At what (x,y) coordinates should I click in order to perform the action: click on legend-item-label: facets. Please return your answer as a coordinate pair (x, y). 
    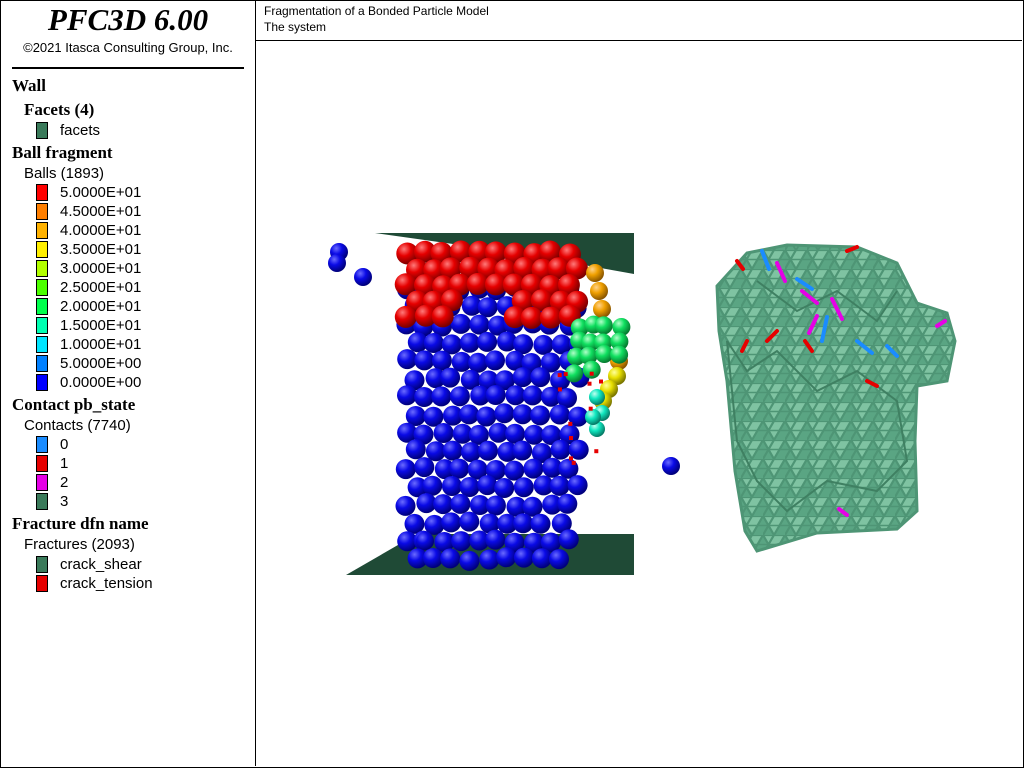
    Looking at the image, I should click on (80, 130).